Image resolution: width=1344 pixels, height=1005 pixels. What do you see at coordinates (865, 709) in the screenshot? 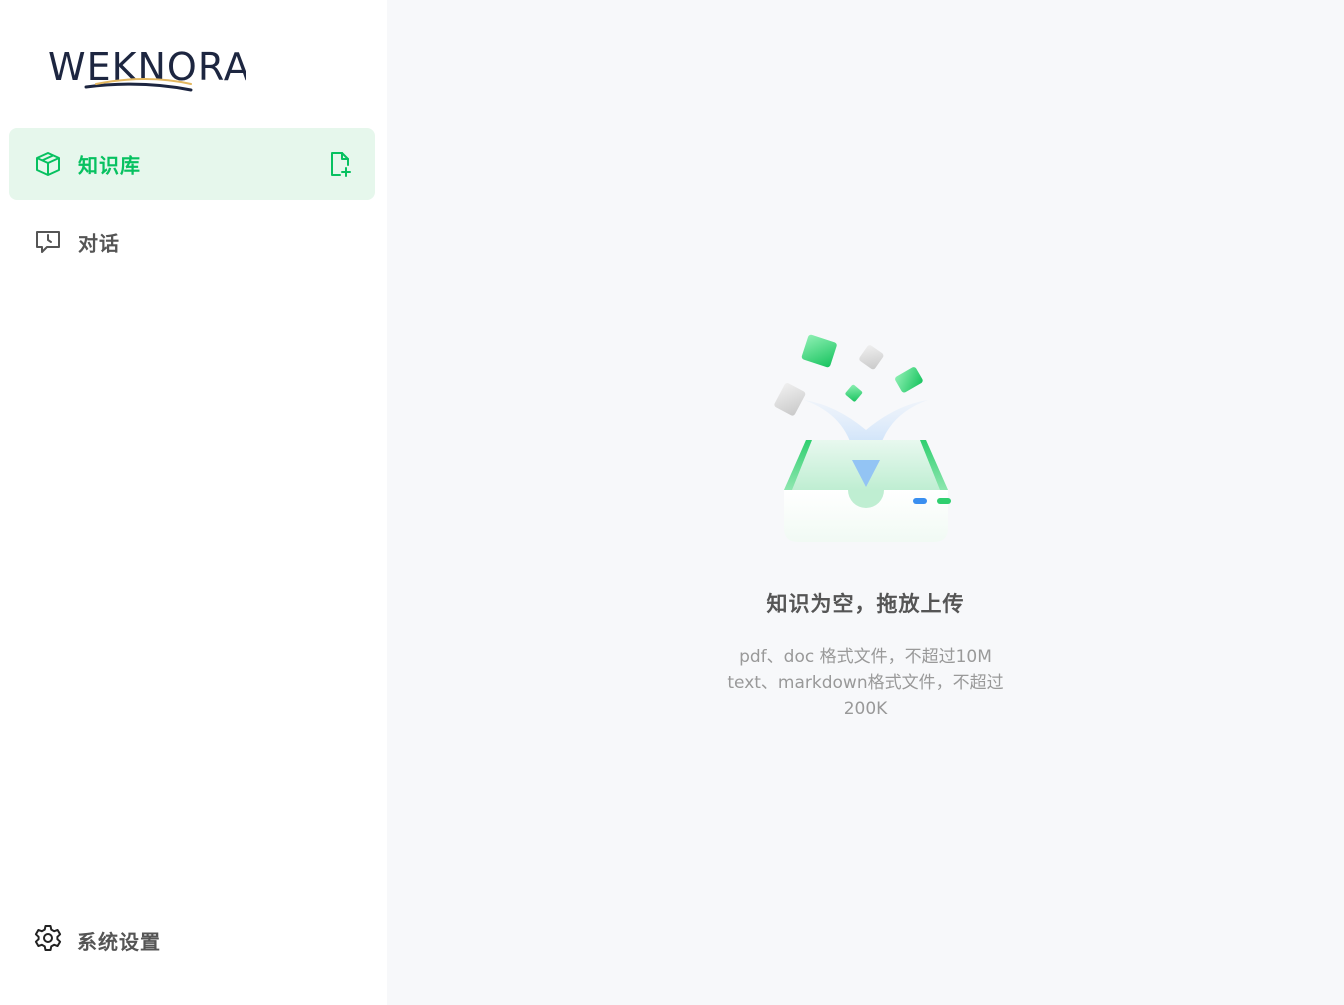
I see `desc-line: 200K` at bounding box center [865, 709].